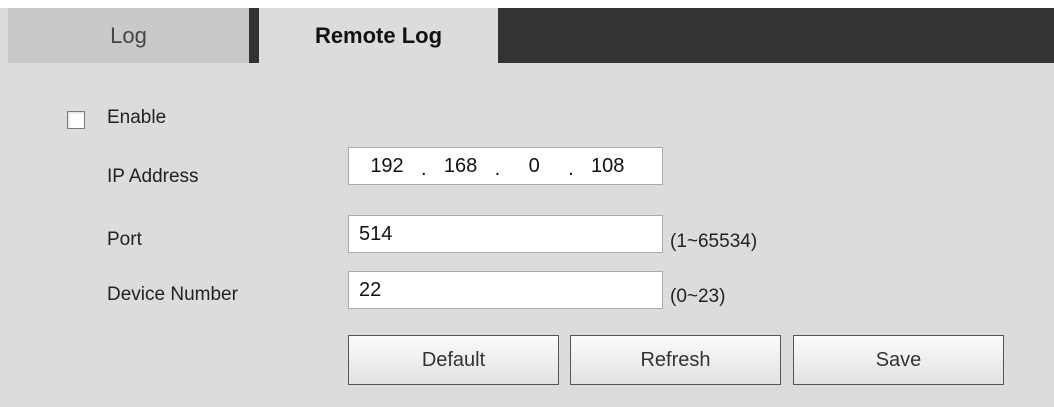 Image resolution: width=1054 pixels, height=407 pixels. What do you see at coordinates (124, 239) in the screenshot?
I see `port-label: Port` at bounding box center [124, 239].